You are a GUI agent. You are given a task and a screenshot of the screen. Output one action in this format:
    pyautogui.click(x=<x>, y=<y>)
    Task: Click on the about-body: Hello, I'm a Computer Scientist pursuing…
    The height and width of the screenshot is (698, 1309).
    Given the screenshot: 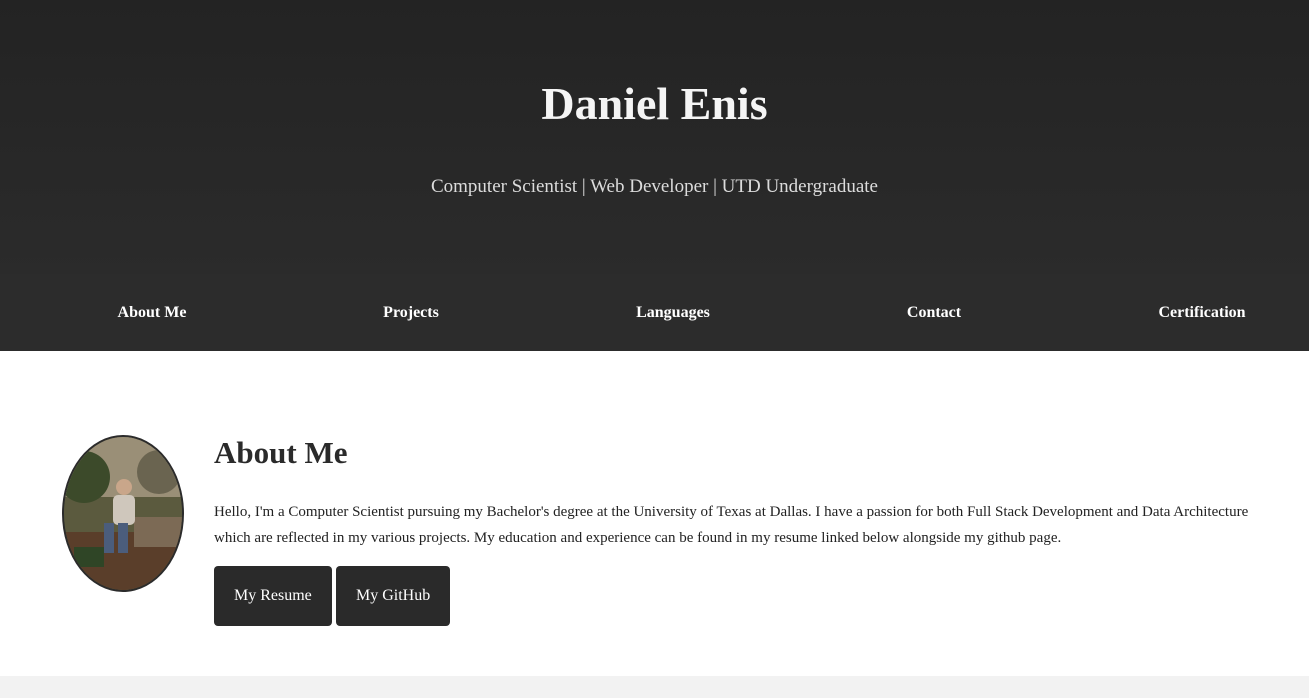 What is the action you would take?
    pyautogui.click(x=731, y=525)
    